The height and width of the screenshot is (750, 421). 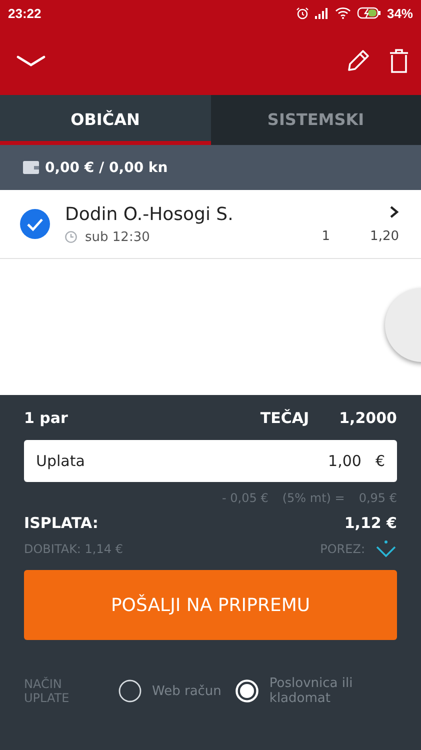 I want to click on tab: OBIČAN, so click(x=105, y=120).